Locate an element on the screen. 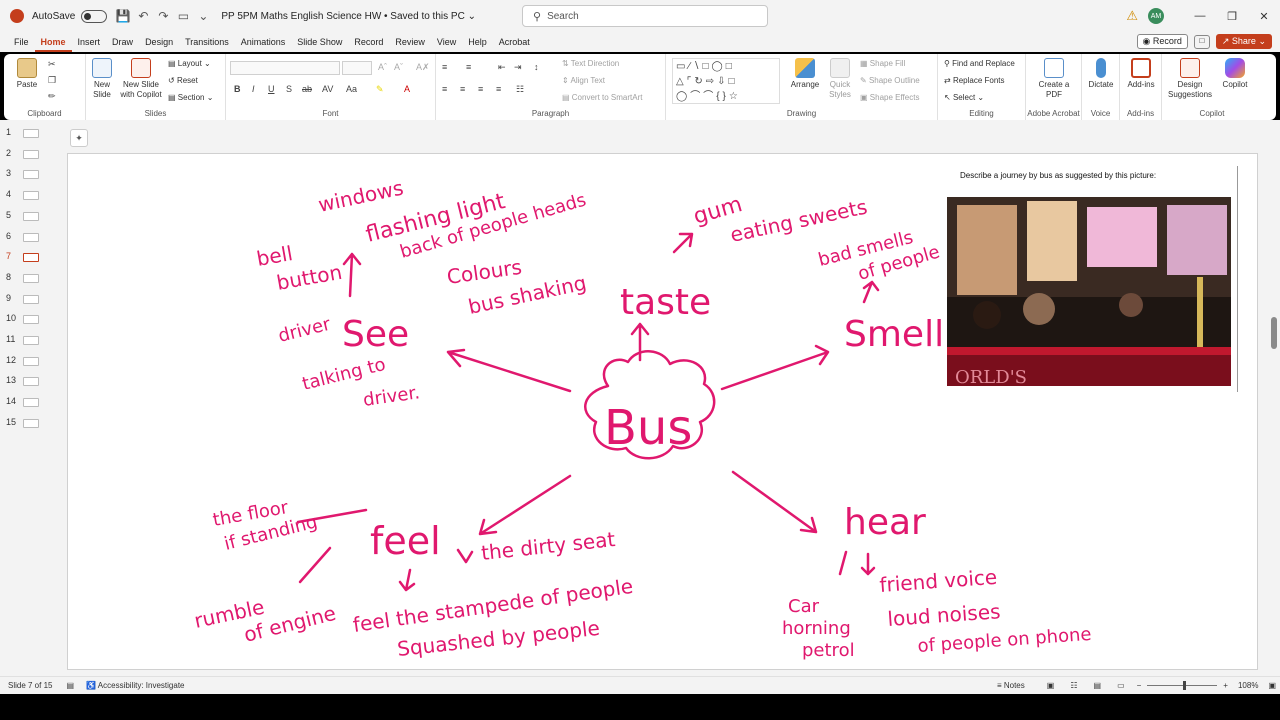 This screenshot has width=1280, height=720. copilot-button: Copilot is located at coordinates (1235, 74).